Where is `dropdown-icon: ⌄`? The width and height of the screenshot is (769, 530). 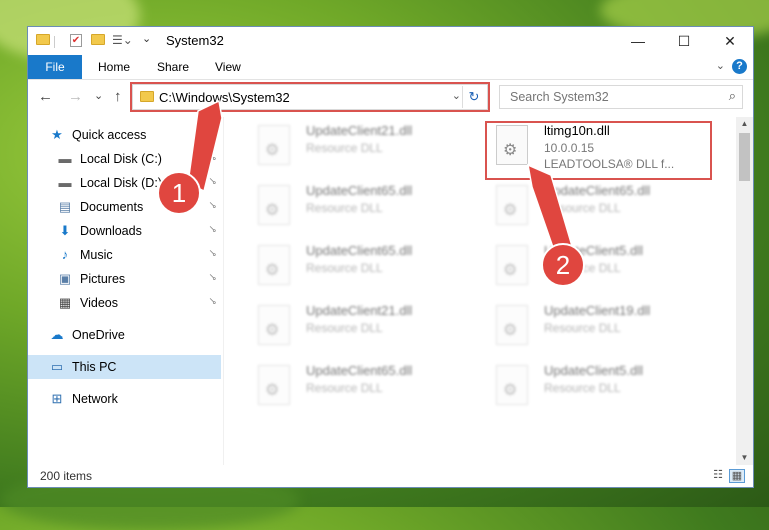 dropdown-icon: ⌄ is located at coordinates (146, 38).